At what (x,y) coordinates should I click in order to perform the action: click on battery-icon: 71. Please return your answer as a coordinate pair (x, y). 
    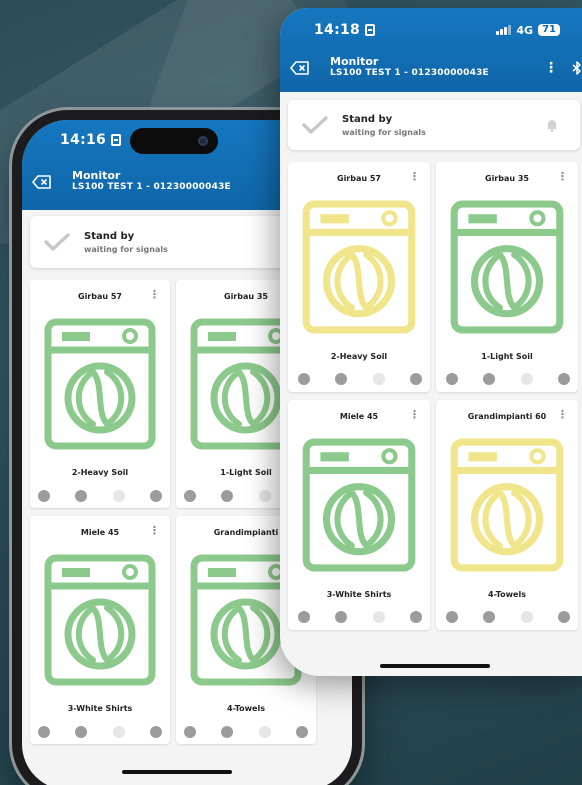
    Looking at the image, I should click on (549, 30).